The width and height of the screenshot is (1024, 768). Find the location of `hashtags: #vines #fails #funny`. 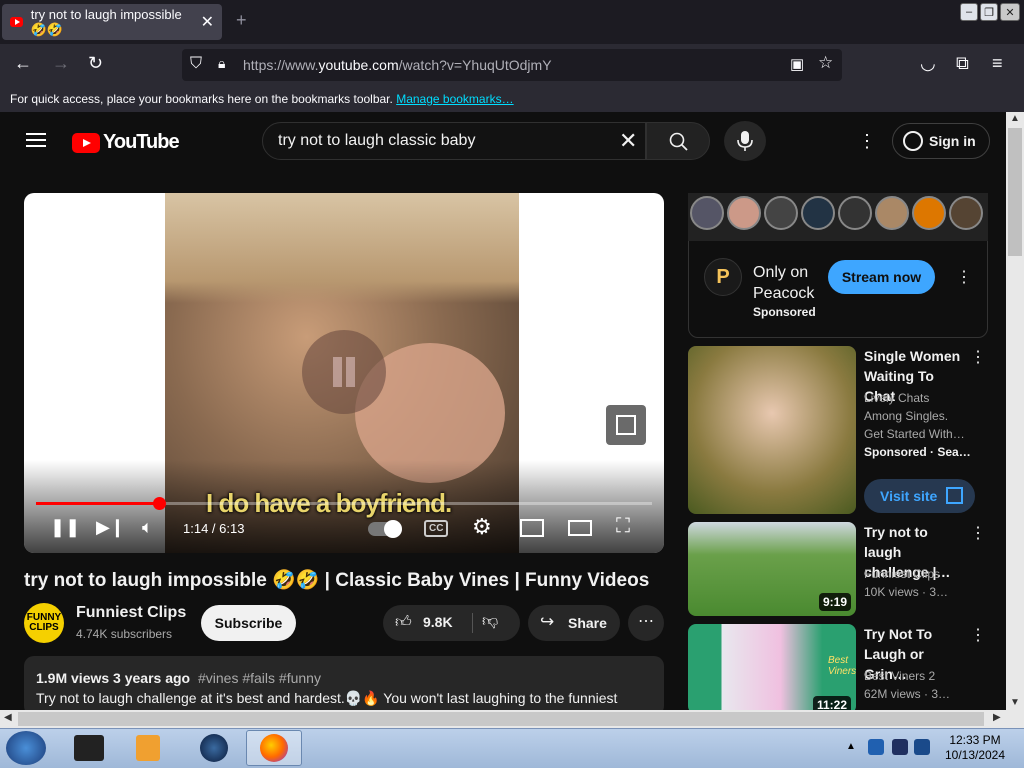

hashtags: #vines #fails #funny is located at coordinates (259, 678).